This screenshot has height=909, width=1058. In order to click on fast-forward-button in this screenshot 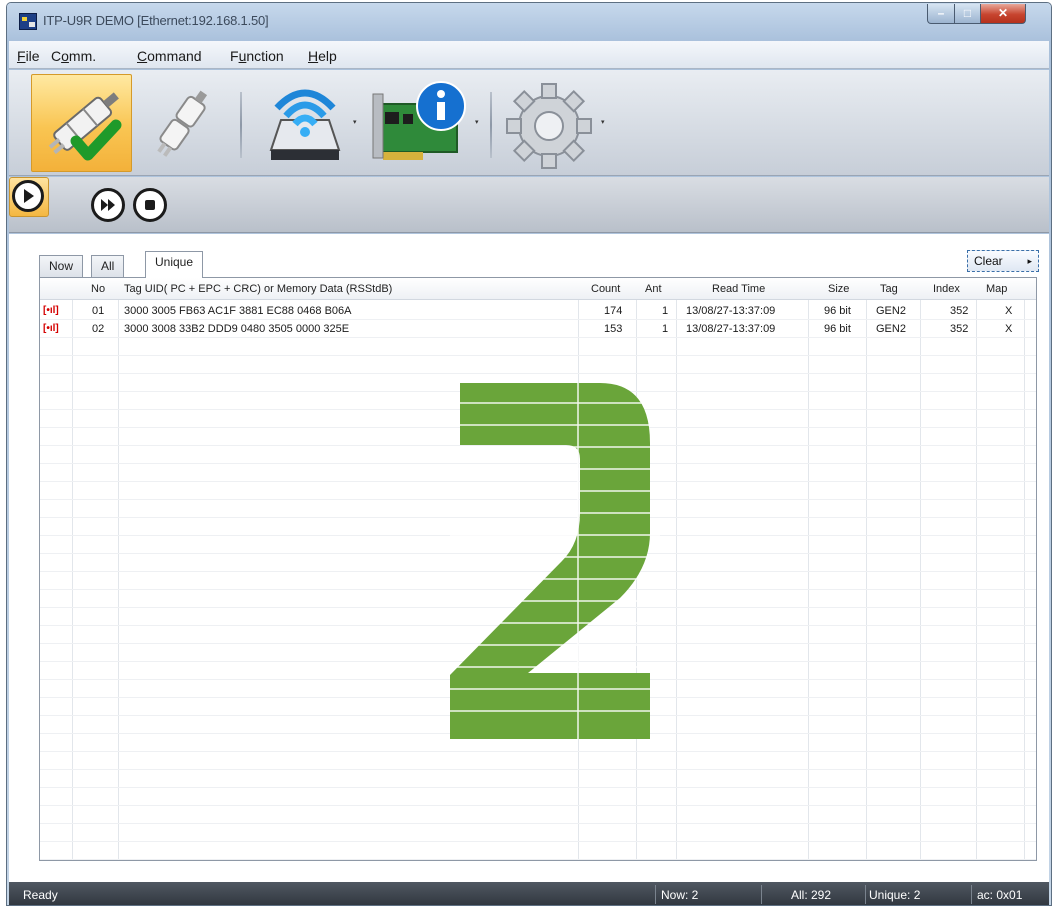, I will do `click(108, 205)`.